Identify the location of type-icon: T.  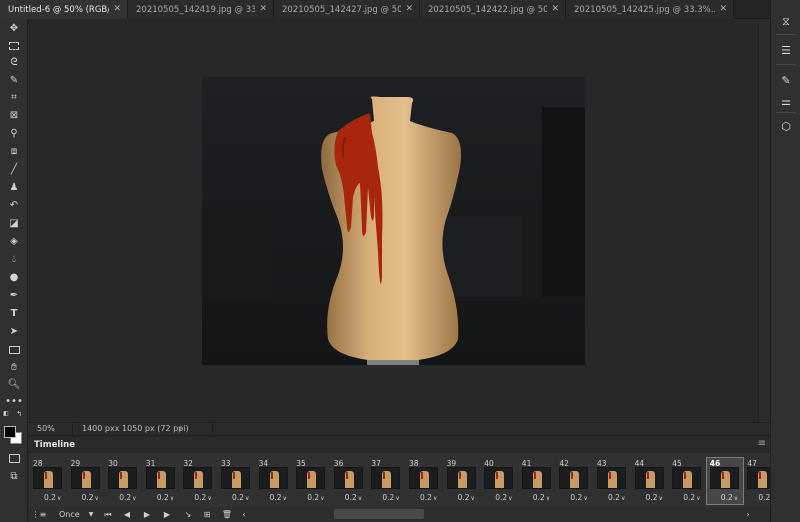
(14, 314).